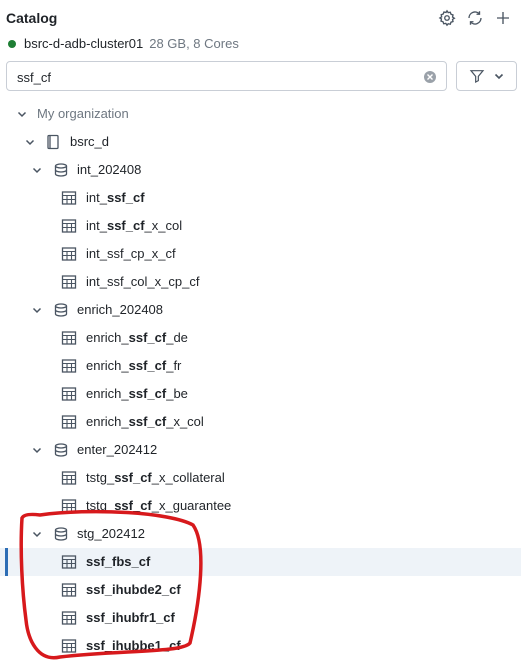 This screenshot has width=521, height=665. Describe the element at coordinates (109, 169) in the screenshot. I see `schema-label: int_202408` at that location.